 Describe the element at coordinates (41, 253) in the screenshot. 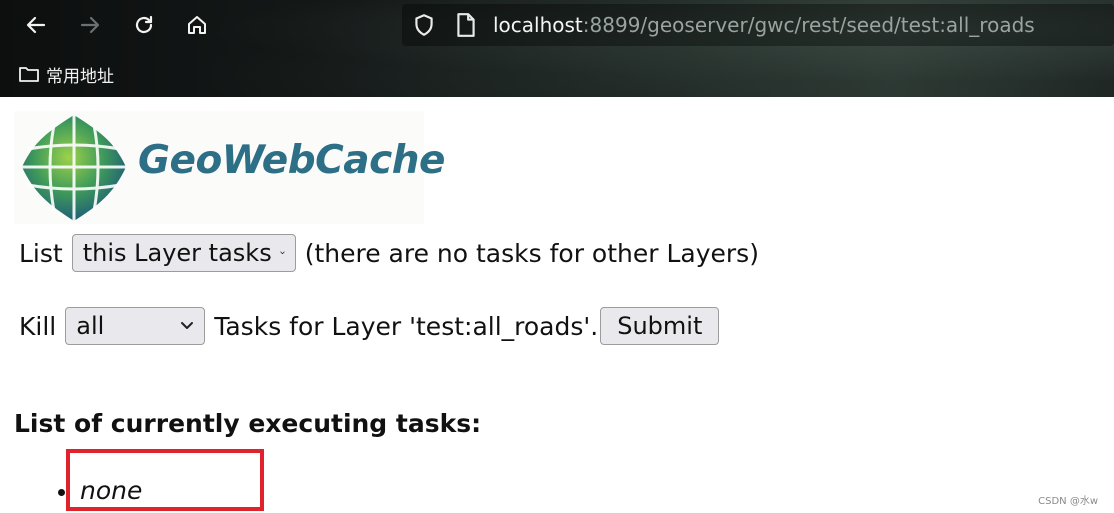

I see `list-label: List` at that location.